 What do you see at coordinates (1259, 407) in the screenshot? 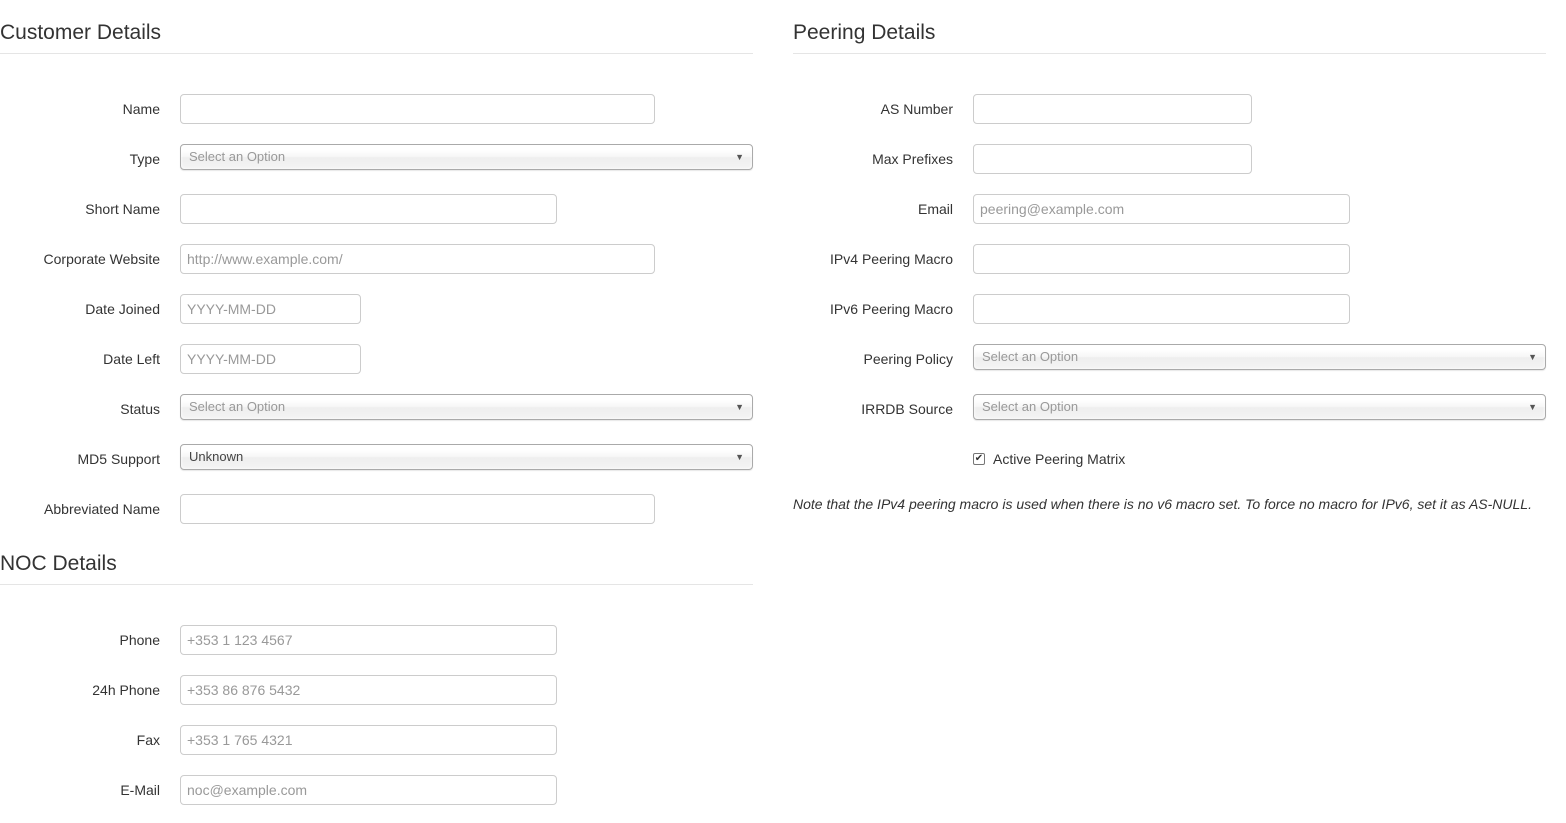
I see `irrdb-source-select: Select an Option ▼` at bounding box center [1259, 407].